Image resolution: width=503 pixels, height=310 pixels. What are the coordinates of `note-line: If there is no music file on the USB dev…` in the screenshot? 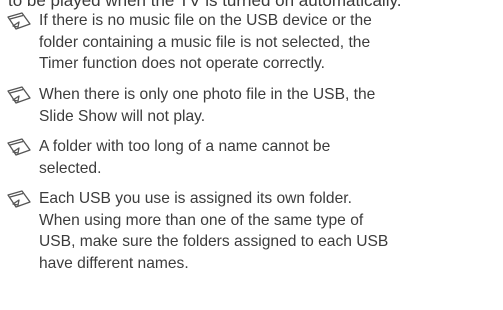 It's located at (205, 20).